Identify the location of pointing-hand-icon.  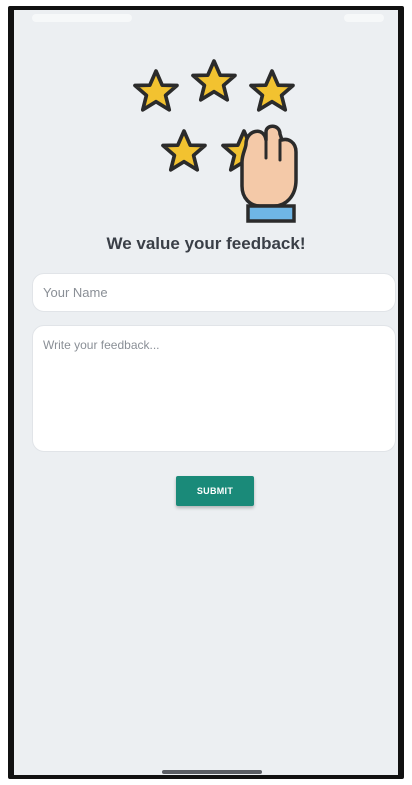
(269, 173).